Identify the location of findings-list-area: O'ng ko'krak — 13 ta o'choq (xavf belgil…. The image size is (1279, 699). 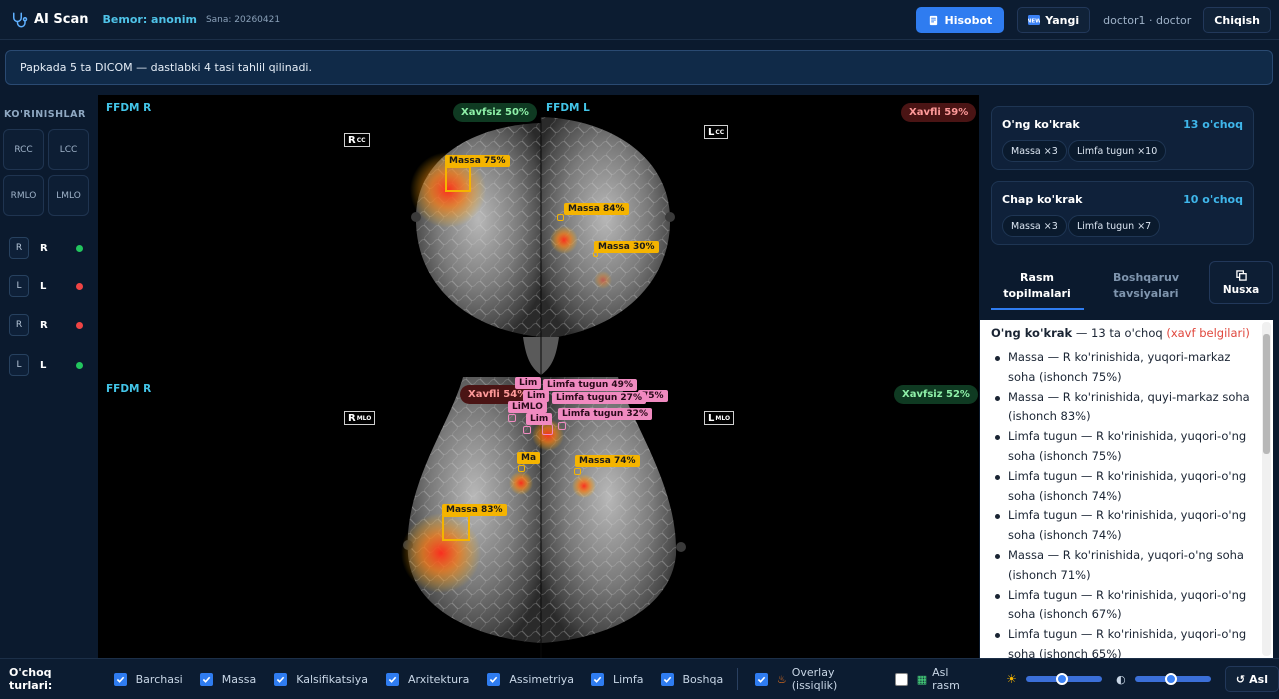
(1126, 489).